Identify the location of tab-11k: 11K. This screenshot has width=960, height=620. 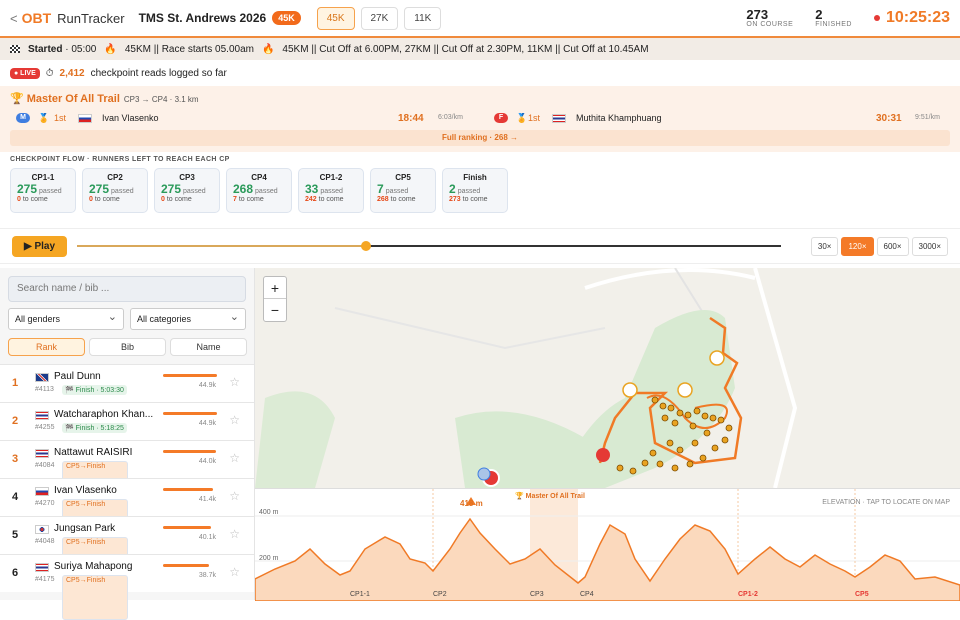
(423, 18).